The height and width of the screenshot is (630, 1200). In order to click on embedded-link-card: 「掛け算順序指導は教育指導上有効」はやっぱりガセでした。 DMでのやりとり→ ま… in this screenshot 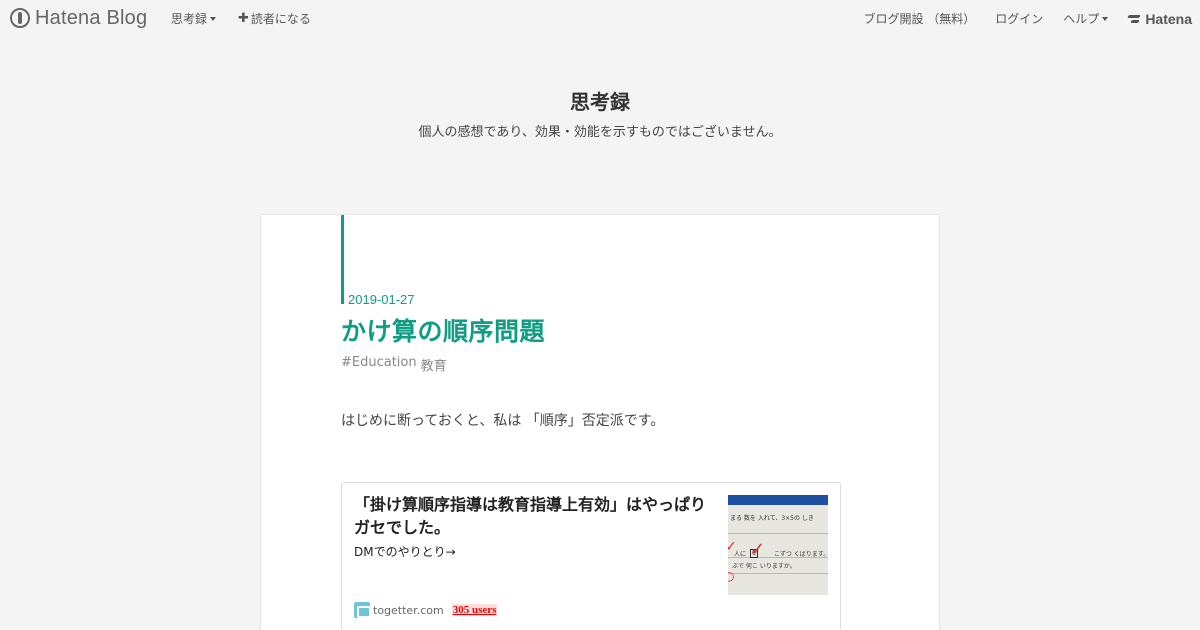, I will do `click(591, 556)`.